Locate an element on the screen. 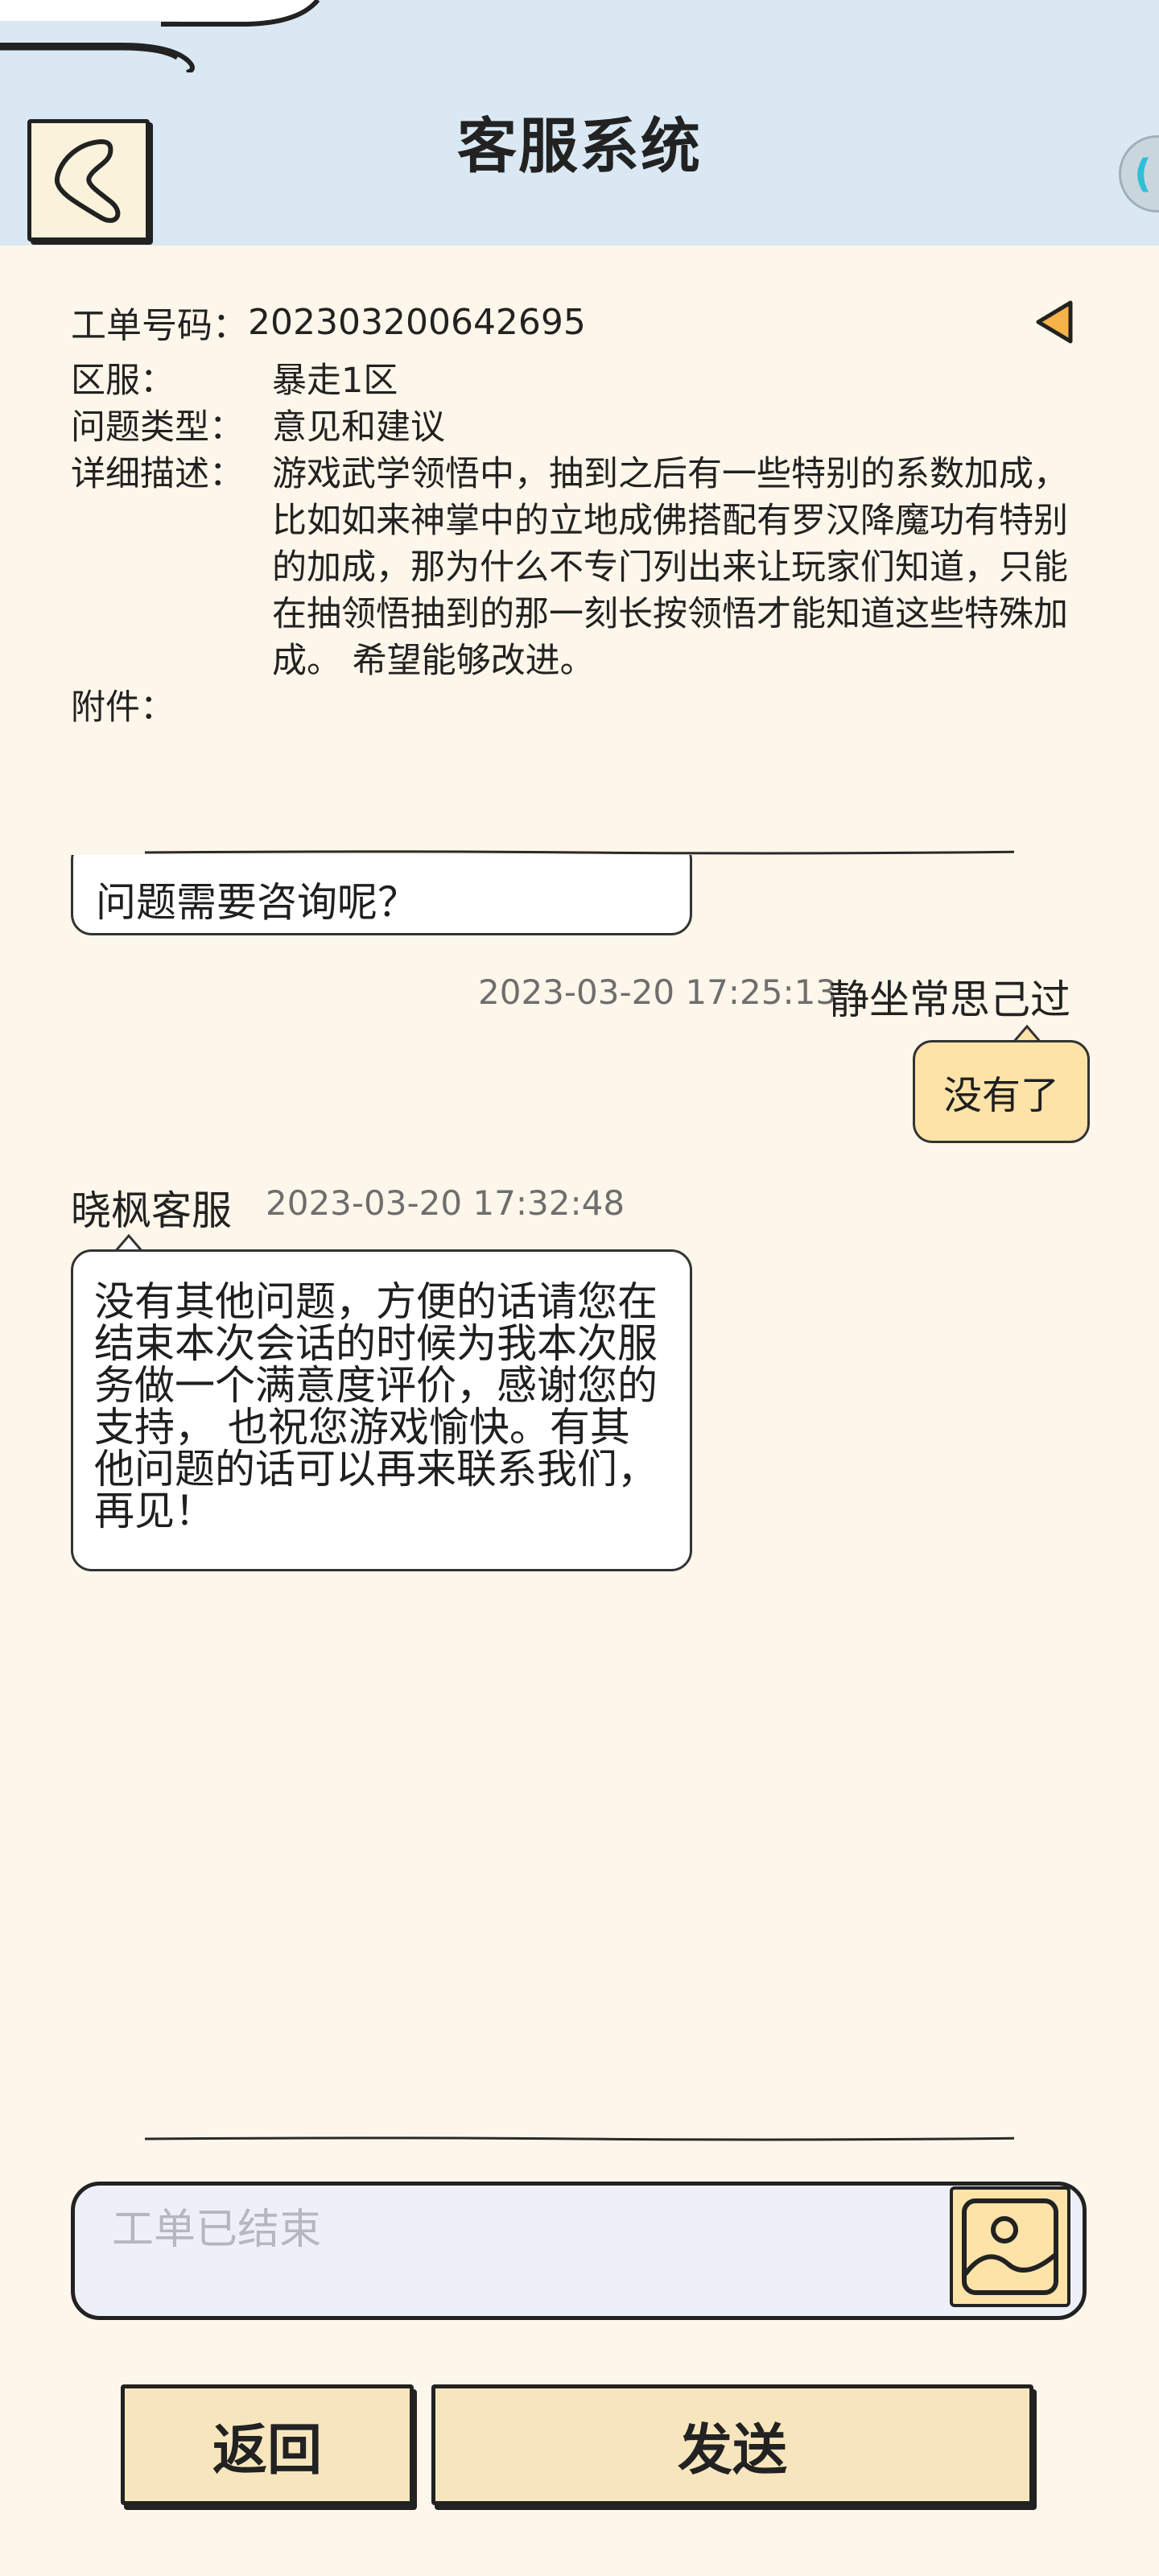  description-label: 详细描述： is located at coordinates (157, 474).